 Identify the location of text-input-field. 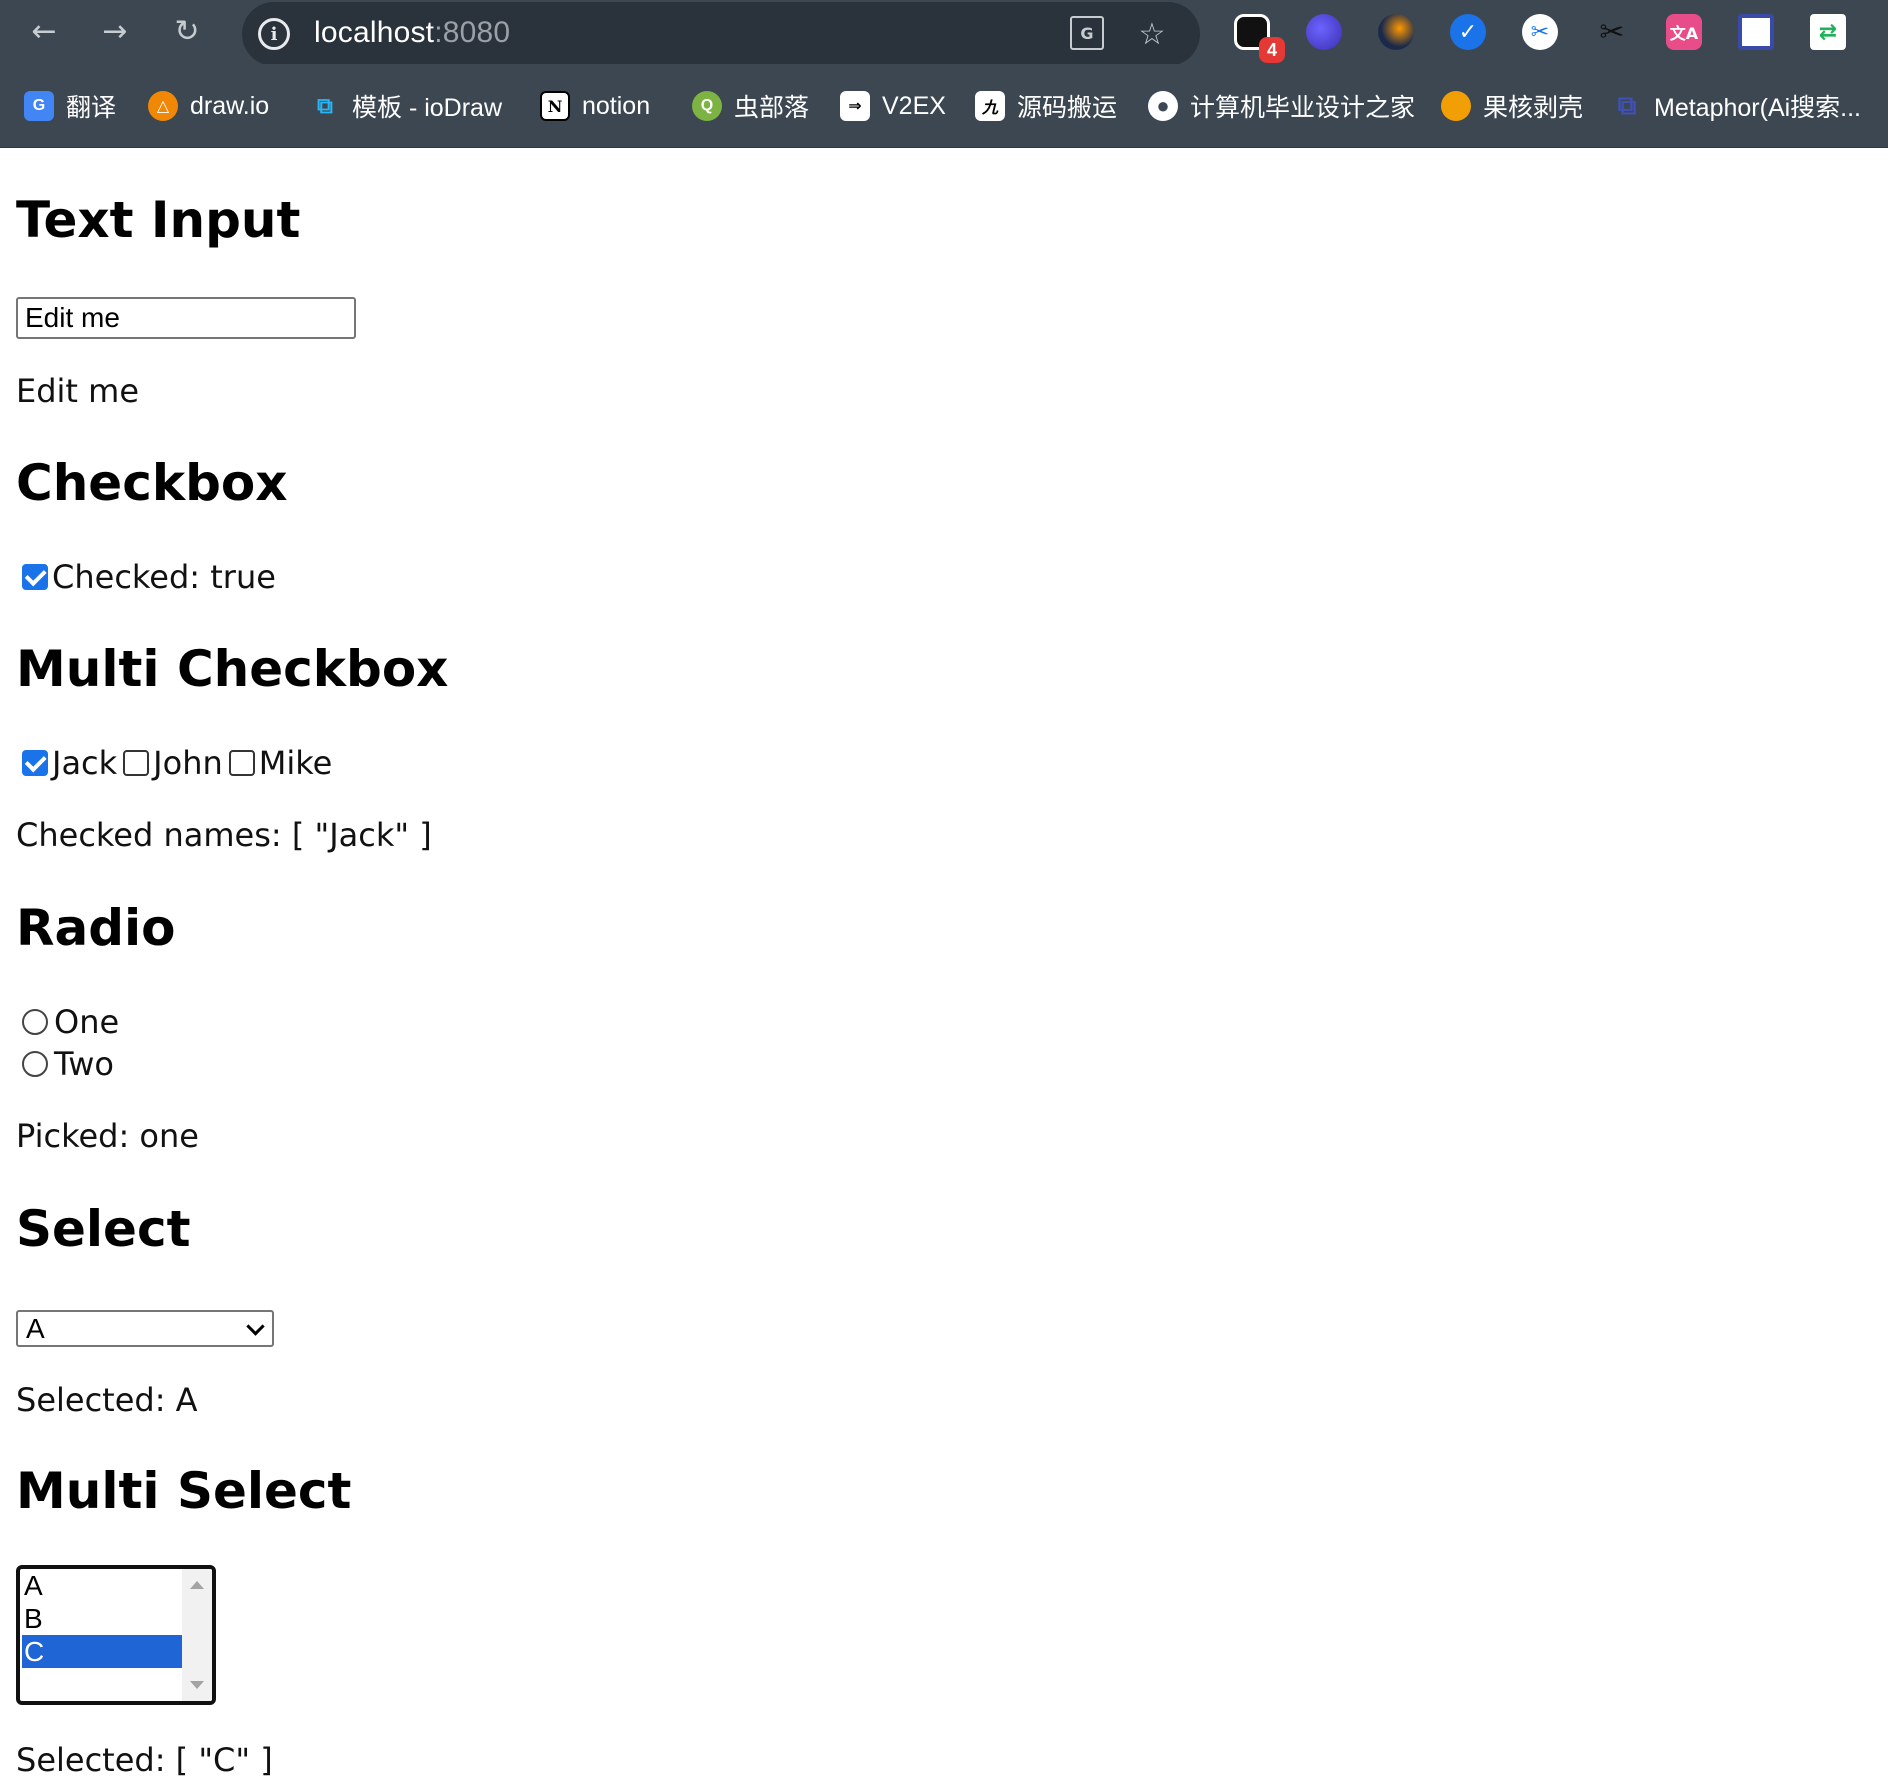
(186, 318).